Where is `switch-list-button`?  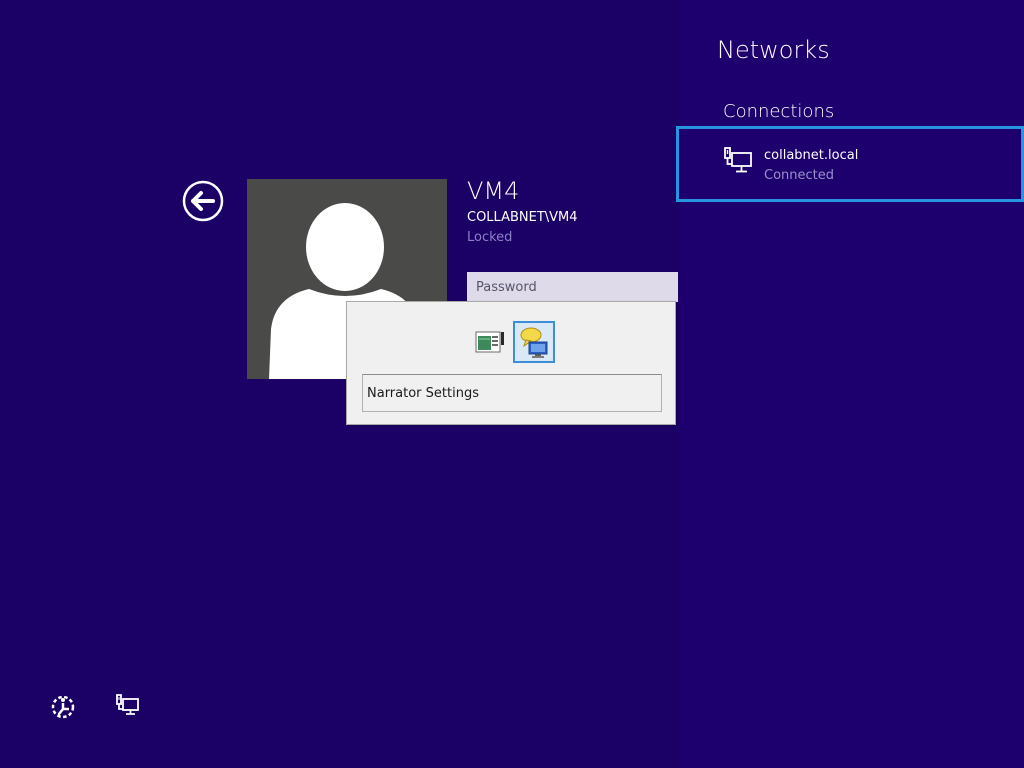 switch-list-button is located at coordinates (490, 342).